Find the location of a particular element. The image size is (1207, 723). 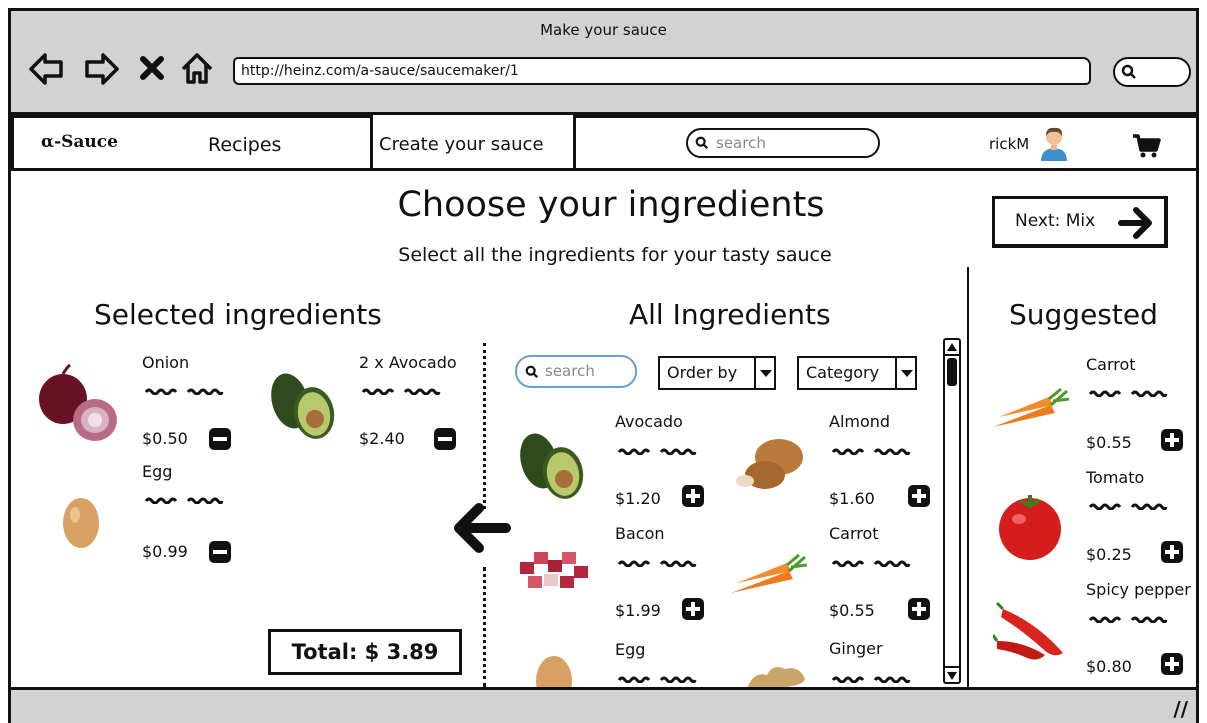

arrow-right-icon is located at coordinates (1135, 223).